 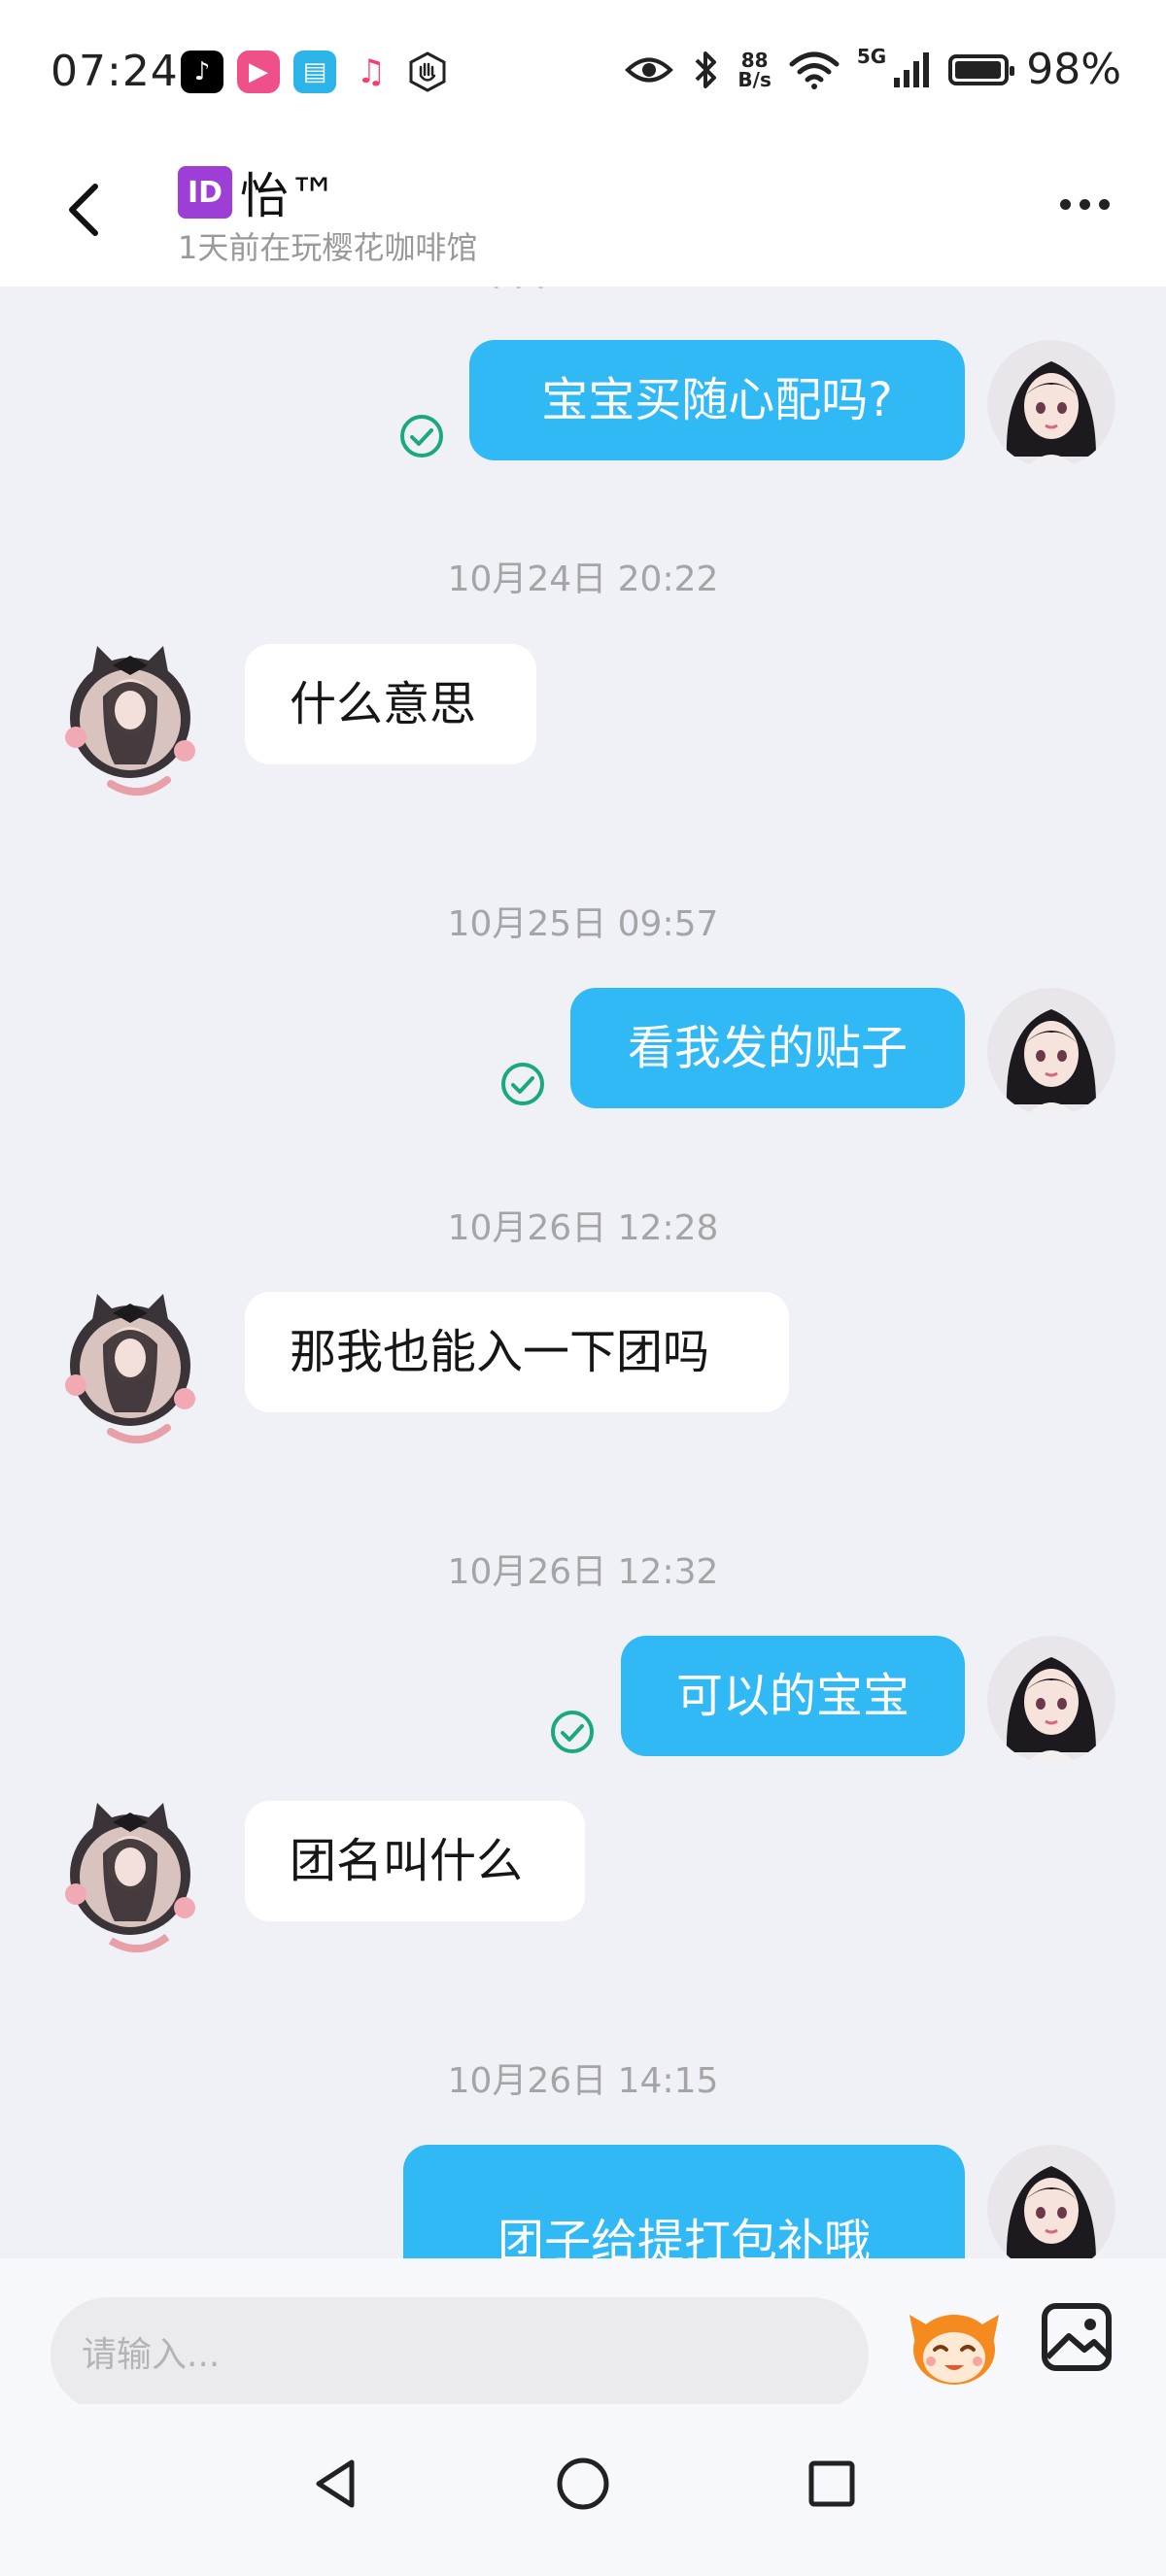 What do you see at coordinates (583, 579) in the screenshot?
I see `message-timestamp: 10月24日 20:22` at bounding box center [583, 579].